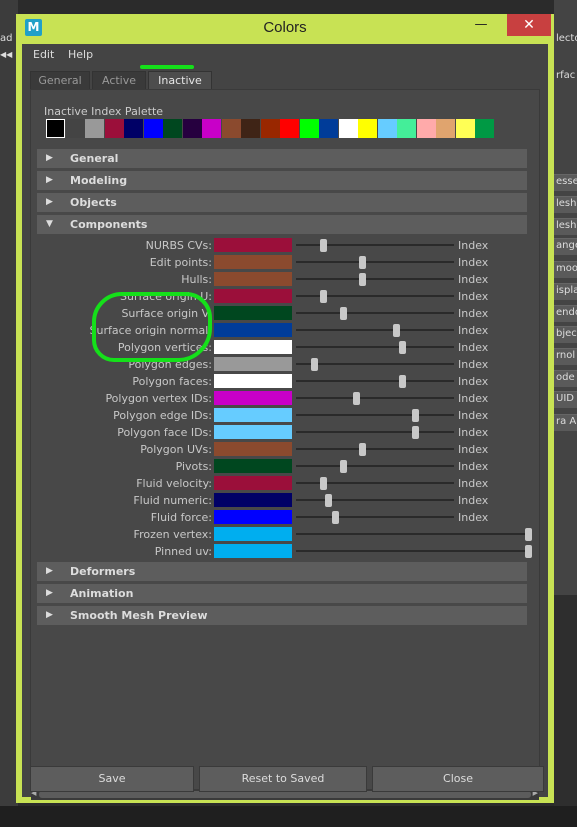  I want to click on menu-edit: Edit, so click(43, 54).